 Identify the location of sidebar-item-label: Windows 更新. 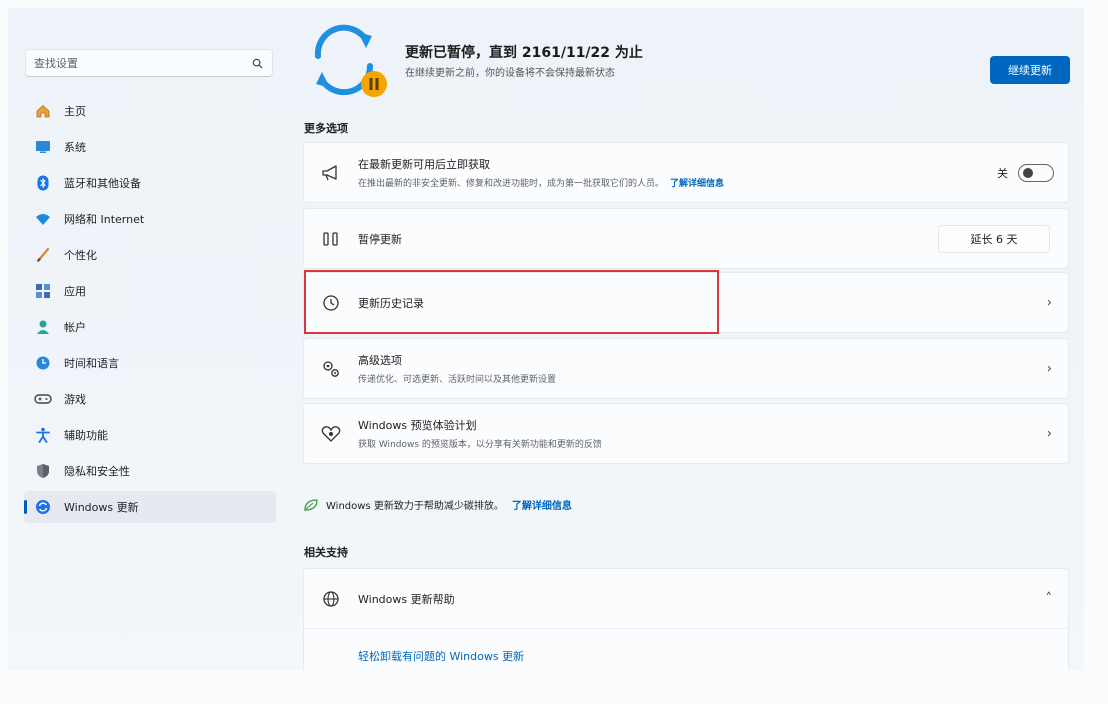
(101, 507).